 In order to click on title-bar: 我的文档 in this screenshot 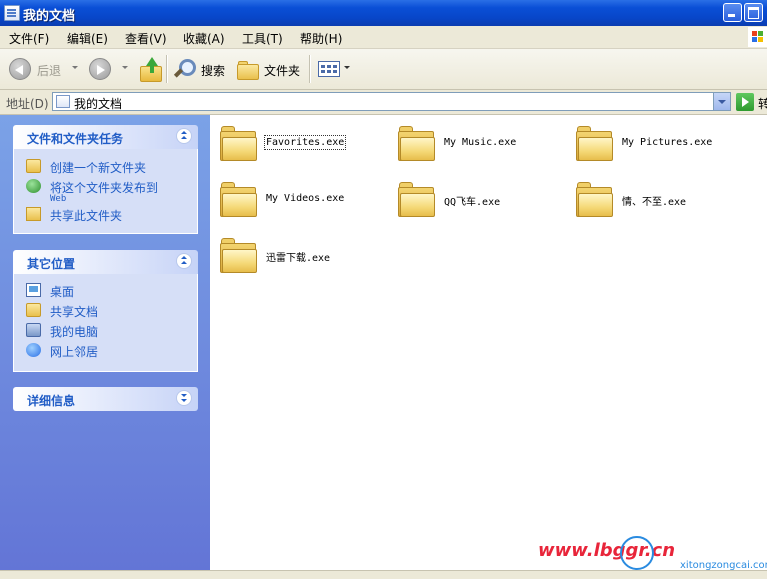, I will do `click(383, 13)`.